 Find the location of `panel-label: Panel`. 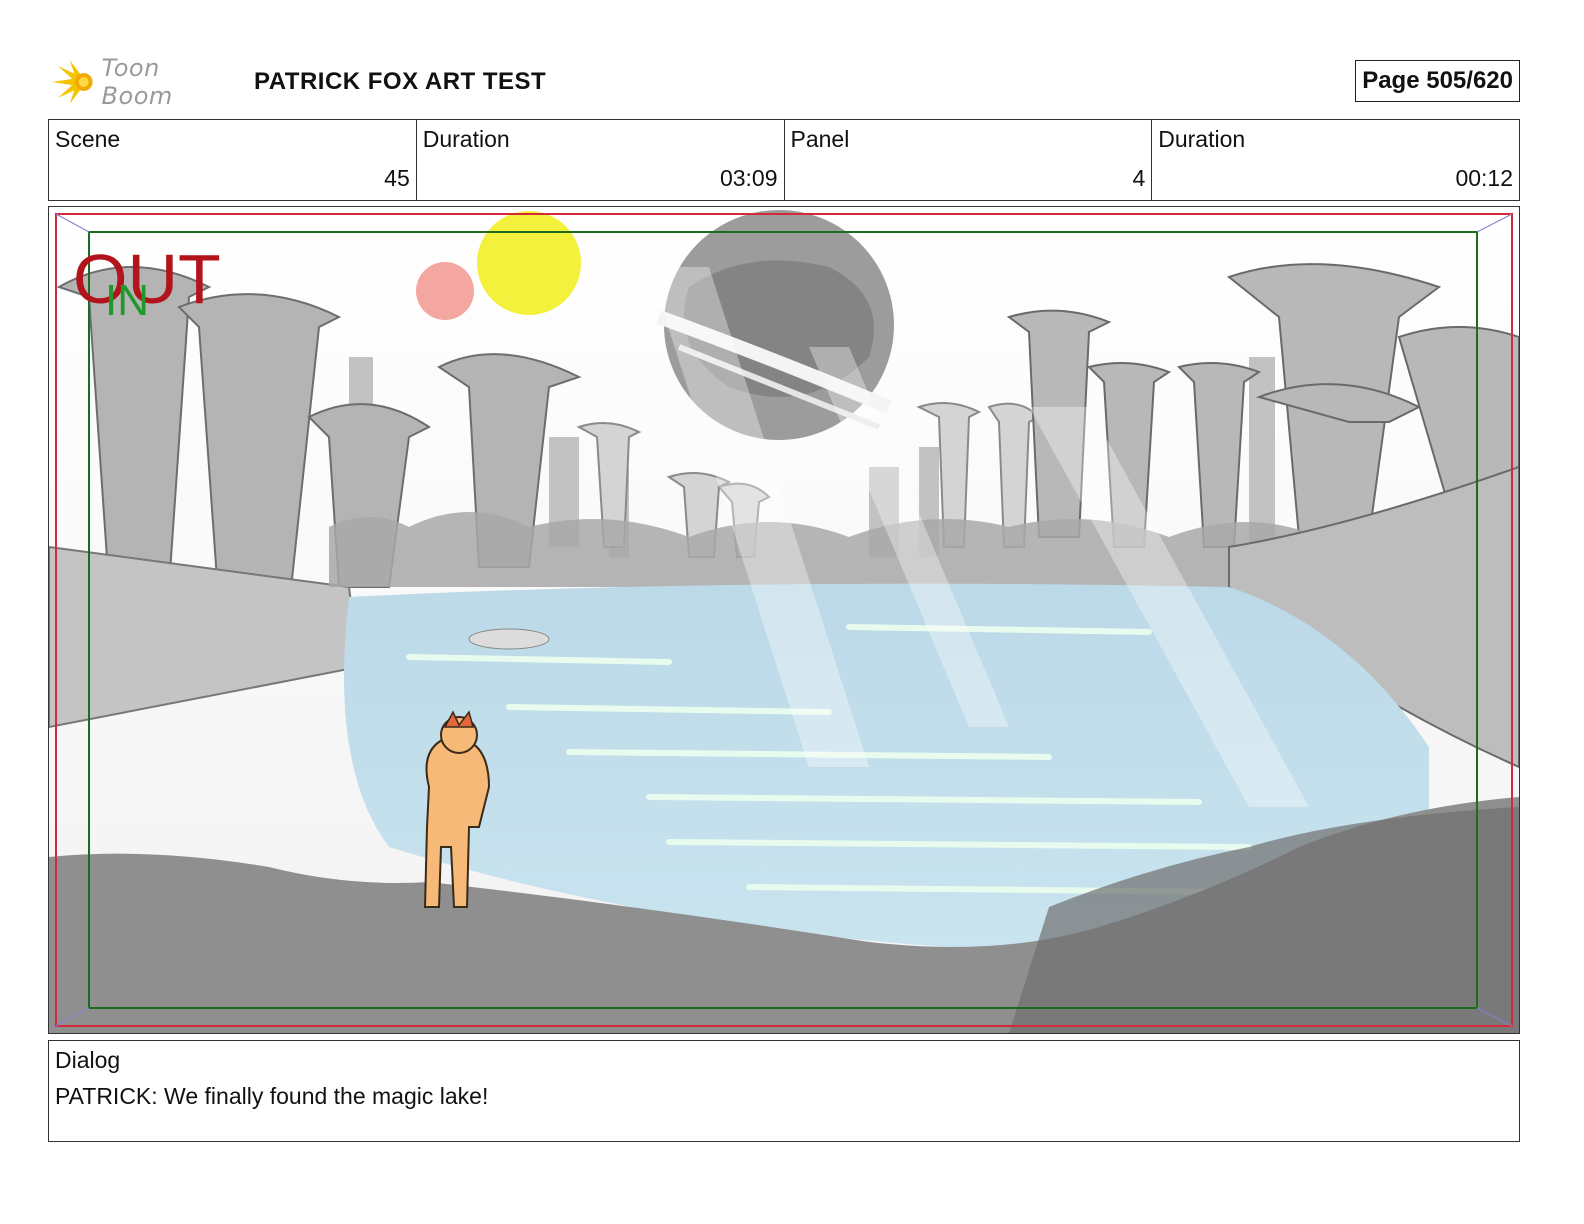

panel-label: Panel is located at coordinates (820, 139).